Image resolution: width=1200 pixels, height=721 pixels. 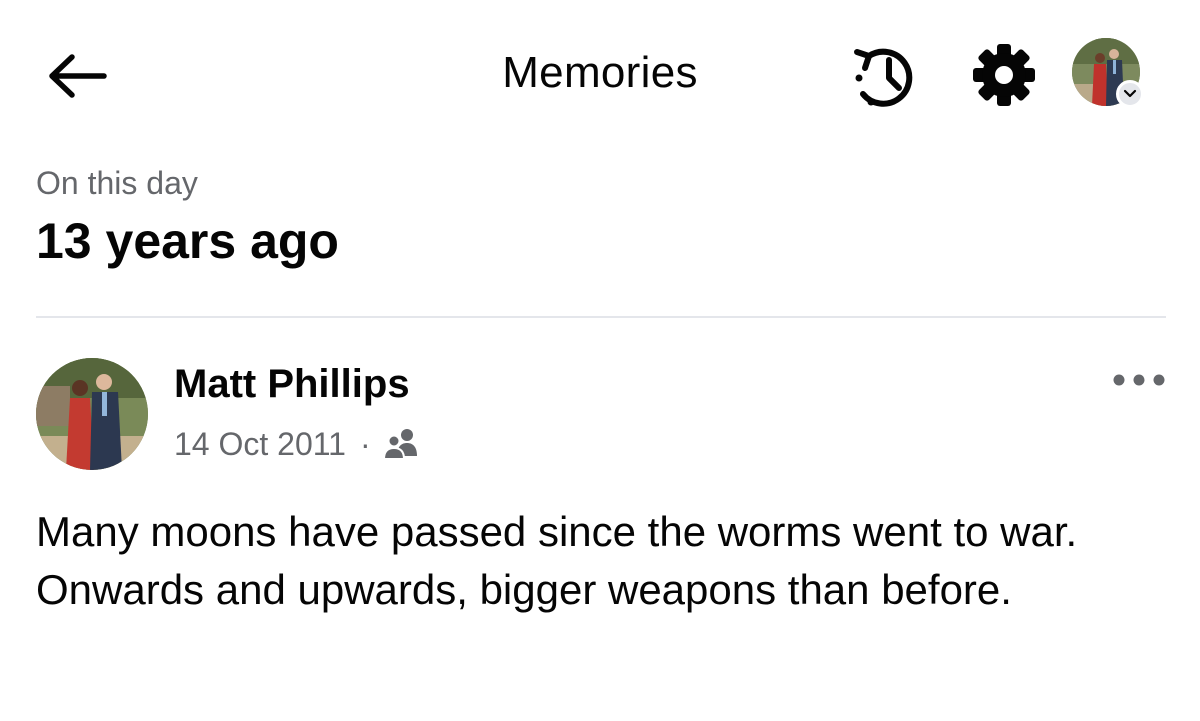 I want to click on divider, so click(x=601, y=317).